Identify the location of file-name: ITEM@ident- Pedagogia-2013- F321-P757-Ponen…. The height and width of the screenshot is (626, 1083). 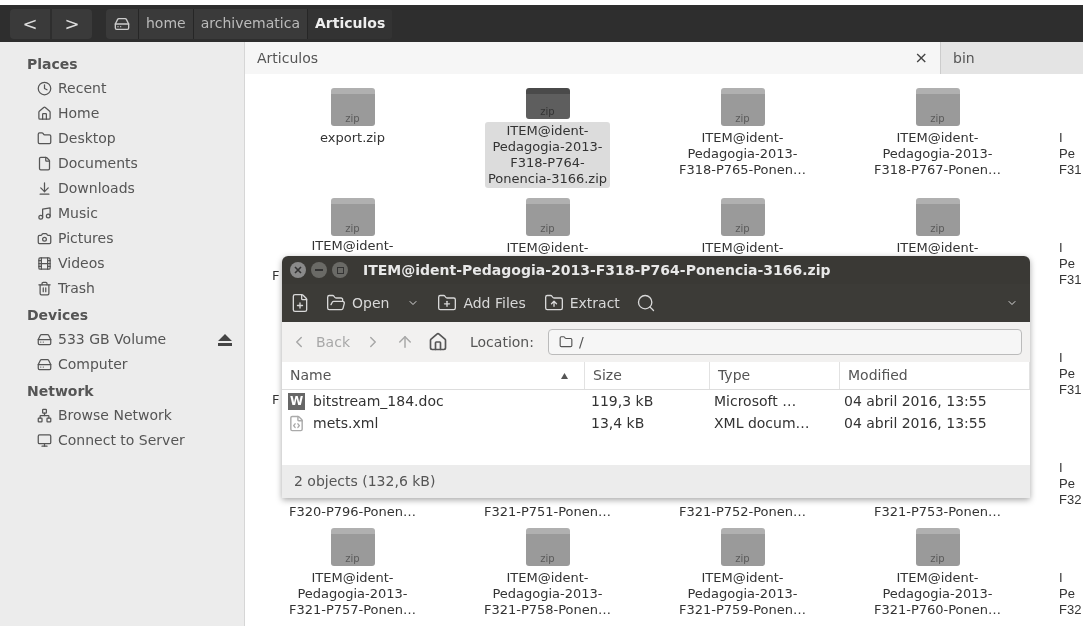
(352, 594).